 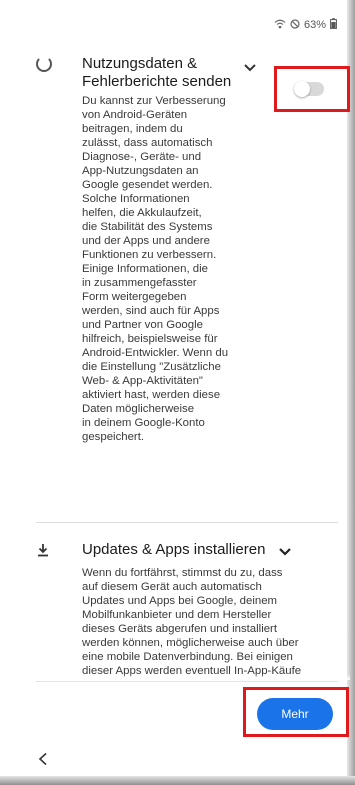 I want to click on back-arrow-icon, so click(x=43, y=759).